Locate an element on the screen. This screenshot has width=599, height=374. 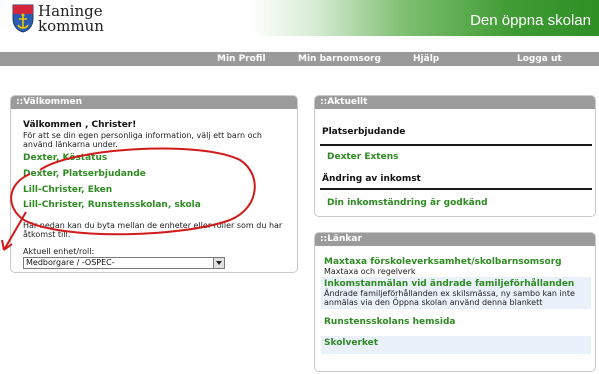
link-block: Runstensskolans hemsida is located at coordinates (456, 322).